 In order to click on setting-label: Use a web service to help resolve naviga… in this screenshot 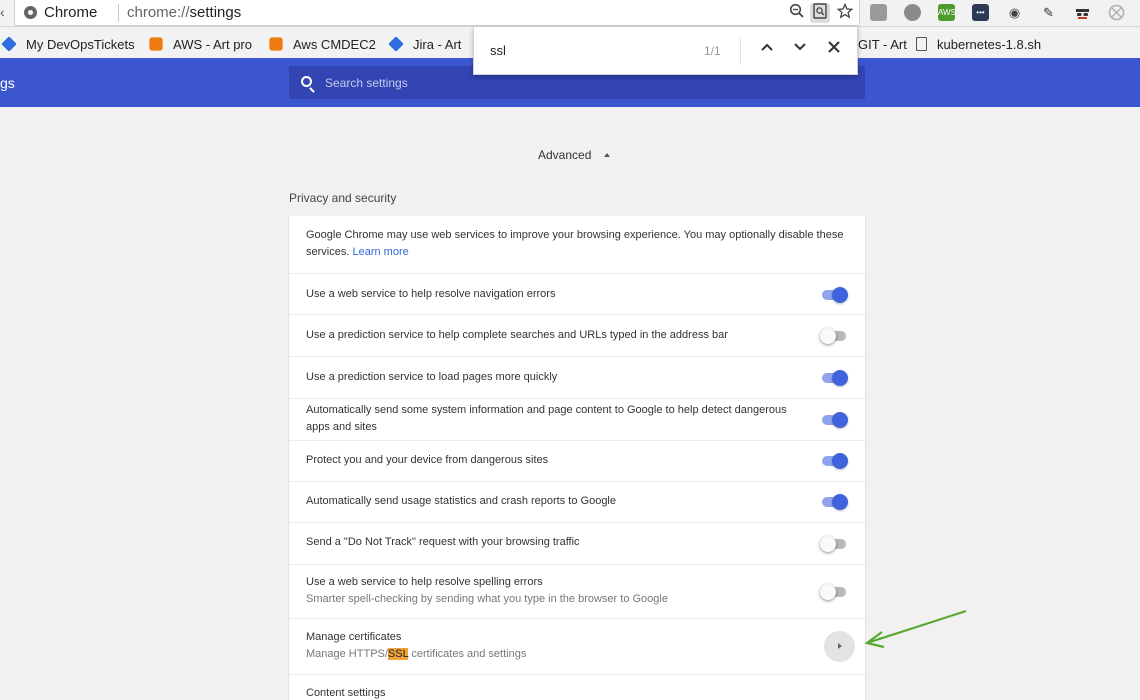, I will do `click(431, 294)`.